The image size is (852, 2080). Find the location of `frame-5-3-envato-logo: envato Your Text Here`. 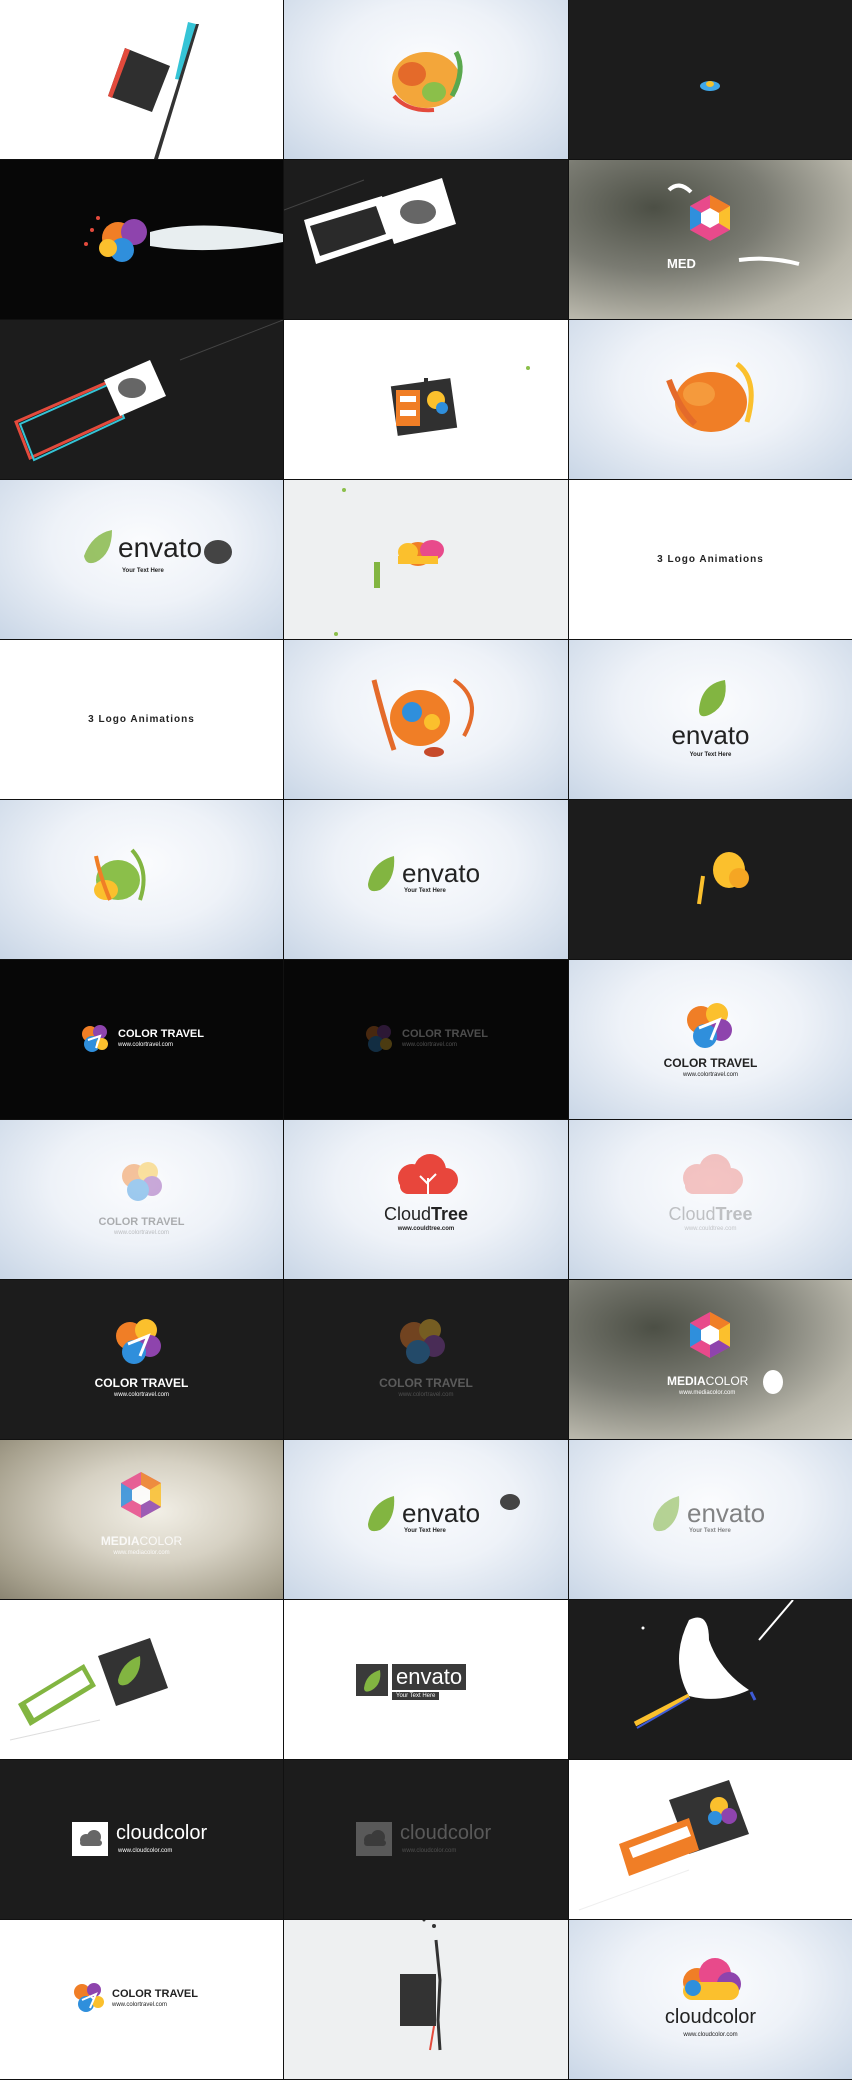

frame-5-3-envato-logo: envato Your Text Here is located at coordinates (710, 719).